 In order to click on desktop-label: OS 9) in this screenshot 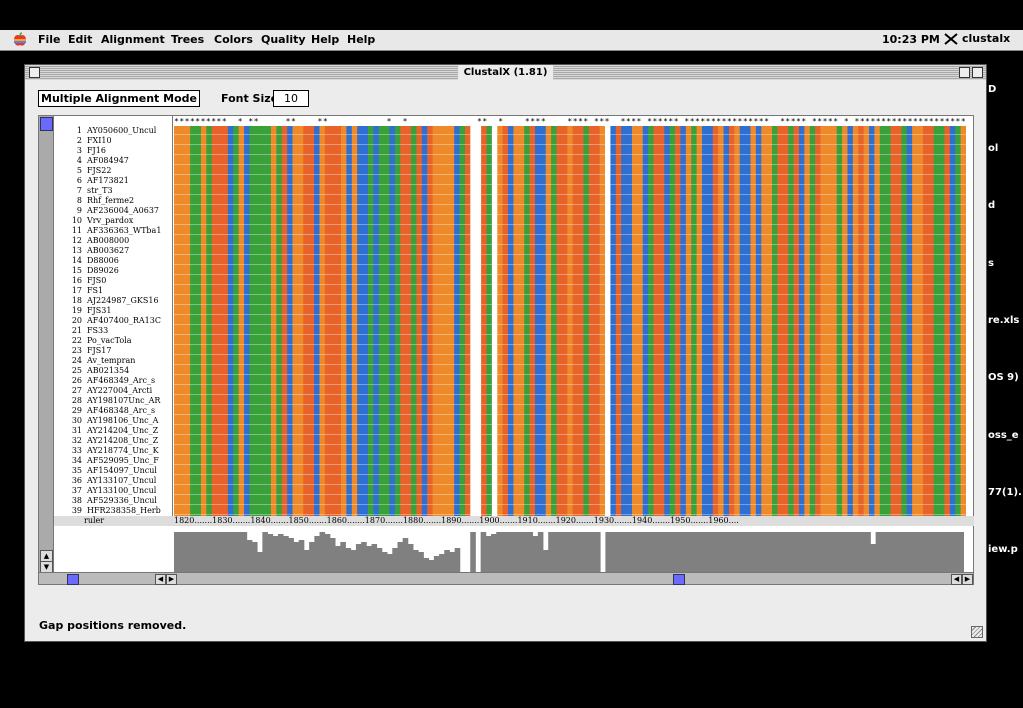, I will do `click(1003, 377)`.